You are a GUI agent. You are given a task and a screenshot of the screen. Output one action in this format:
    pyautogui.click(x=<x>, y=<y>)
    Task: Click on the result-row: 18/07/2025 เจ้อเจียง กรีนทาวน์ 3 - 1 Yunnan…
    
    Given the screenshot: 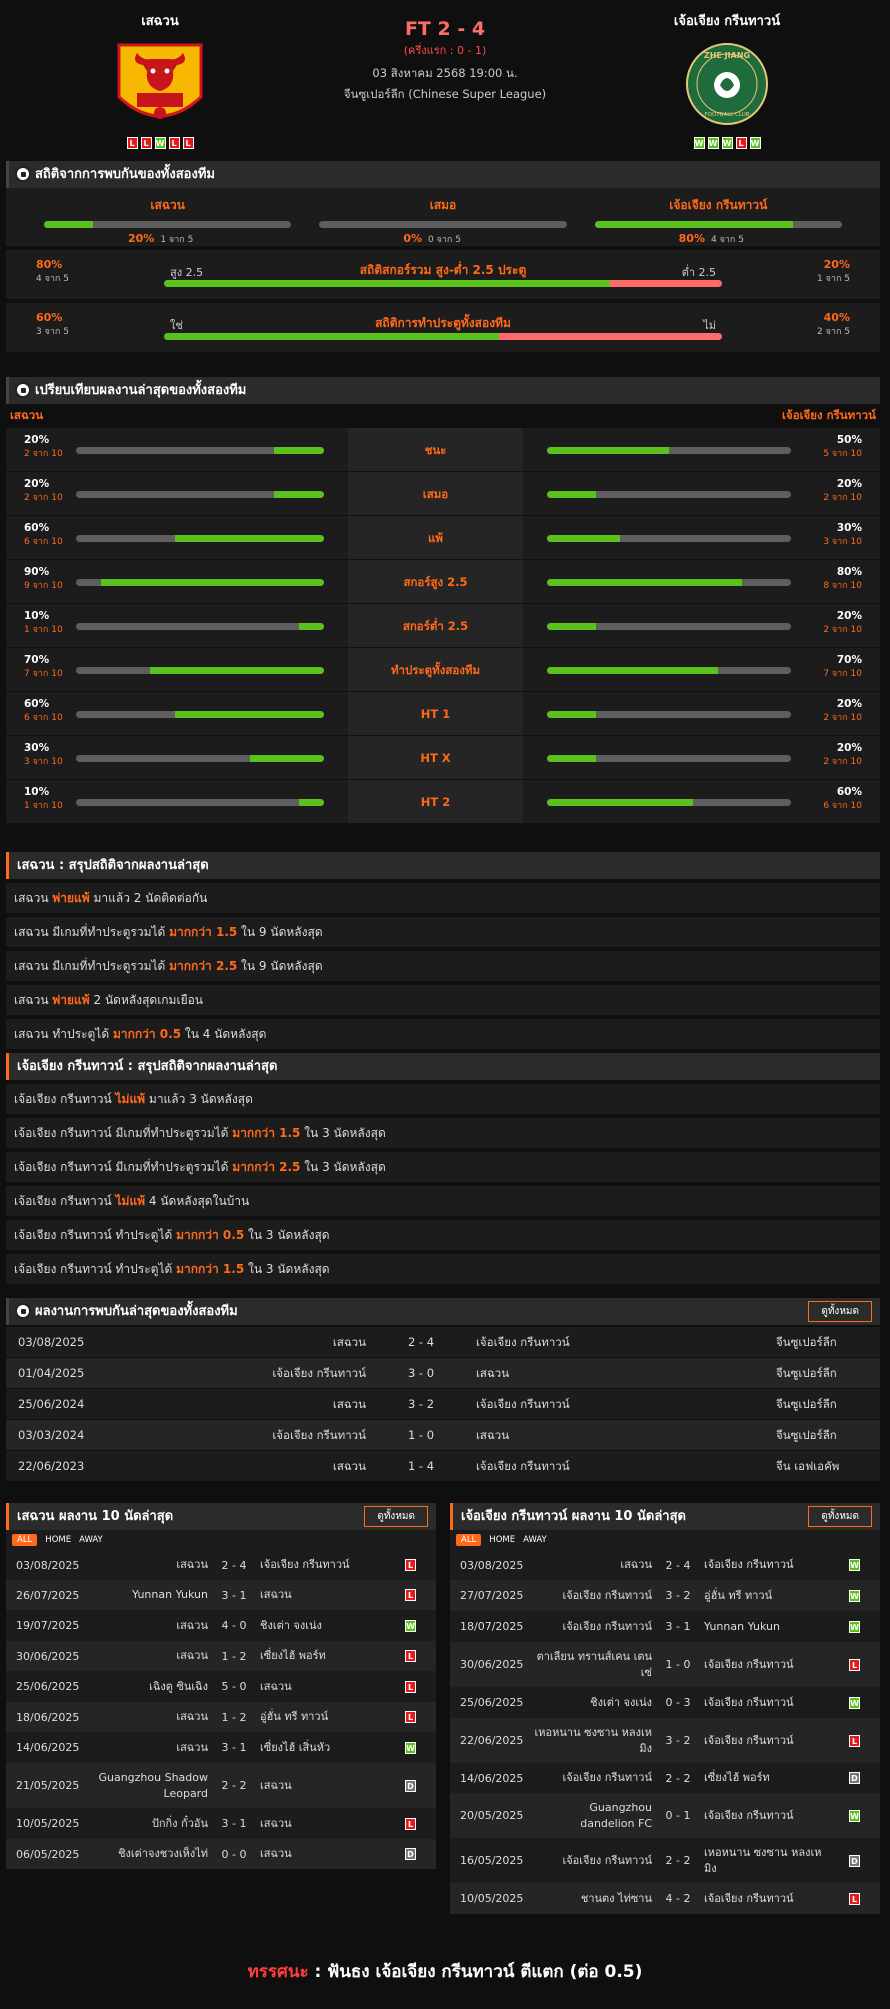 What is the action you would take?
    pyautogui.click(x=665, y=1626)
    